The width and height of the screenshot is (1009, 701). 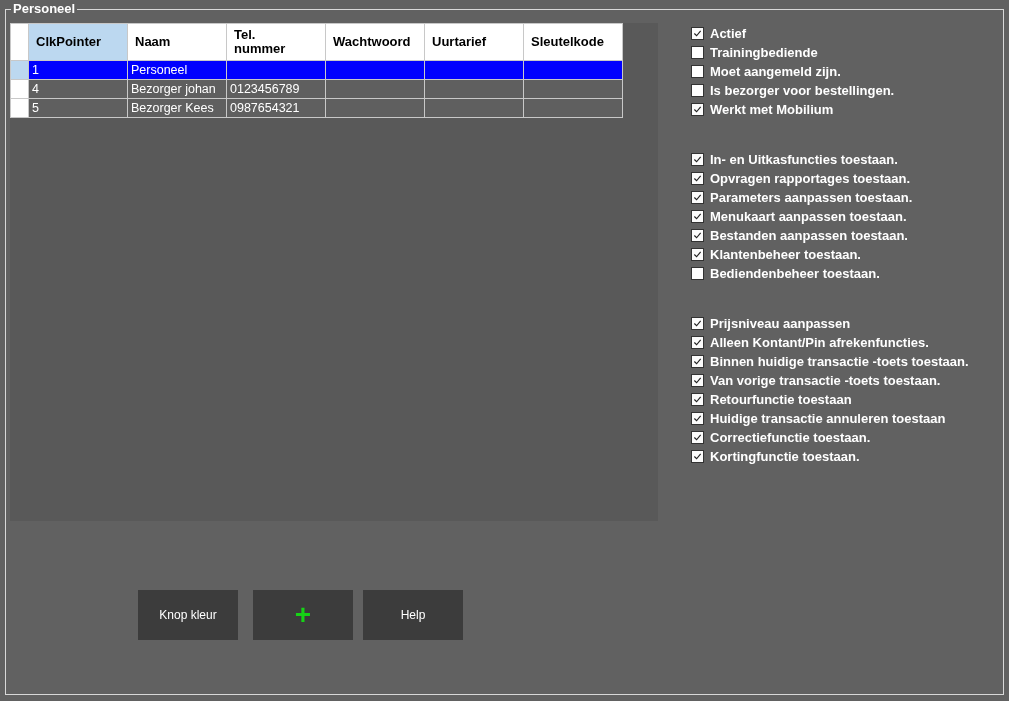 I want to click on checkbox-label: Bestanden aanpassen toestaan., so click(x=809, y=235).